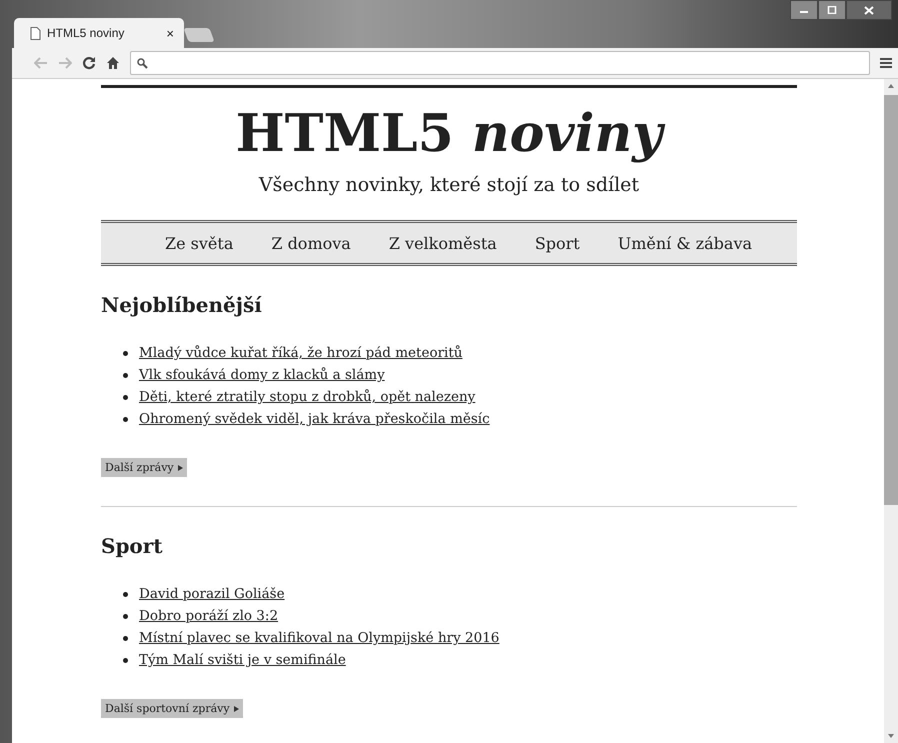  I want to click on menu-icon, so click(886, 63).